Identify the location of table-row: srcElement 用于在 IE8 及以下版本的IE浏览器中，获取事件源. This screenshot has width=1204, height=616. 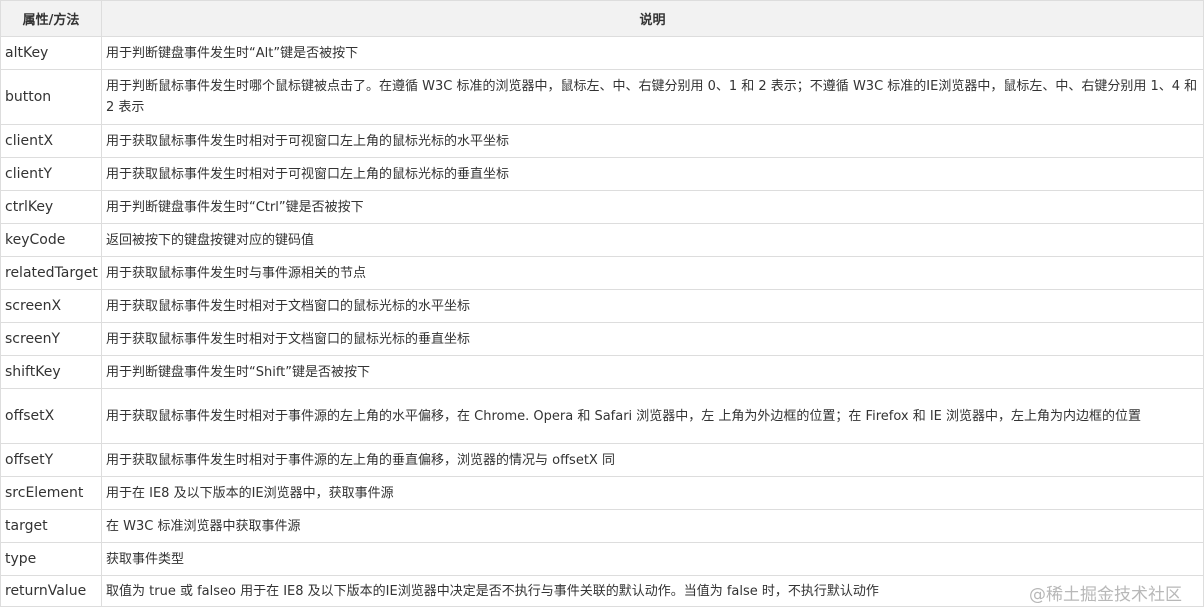
(602, 493).